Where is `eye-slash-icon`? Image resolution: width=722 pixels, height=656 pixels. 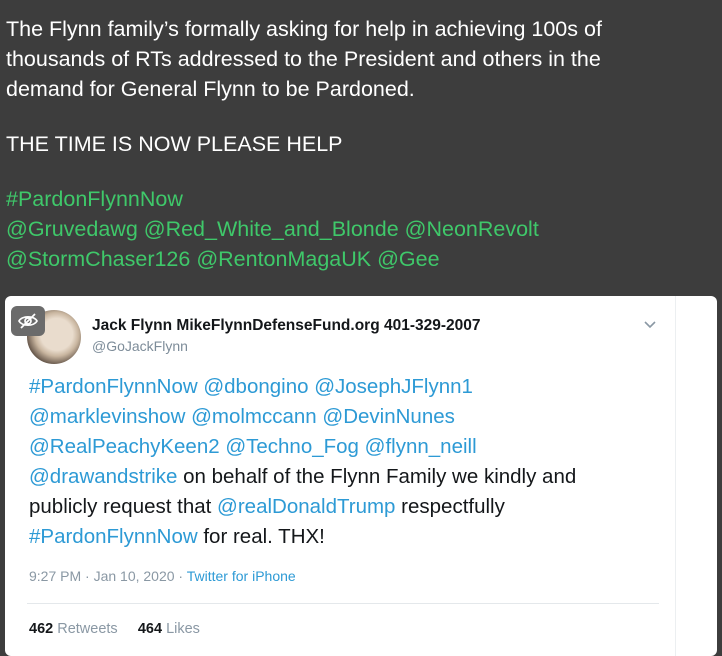
eye-slash-icon is located at coordinates (28, 321).